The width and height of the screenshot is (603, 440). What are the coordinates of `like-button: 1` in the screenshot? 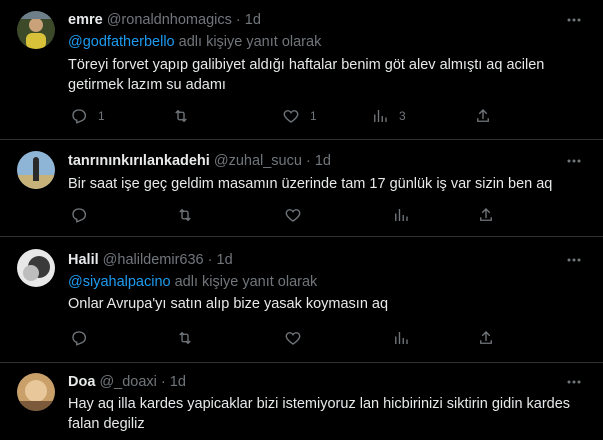 It's located at (299, 116).